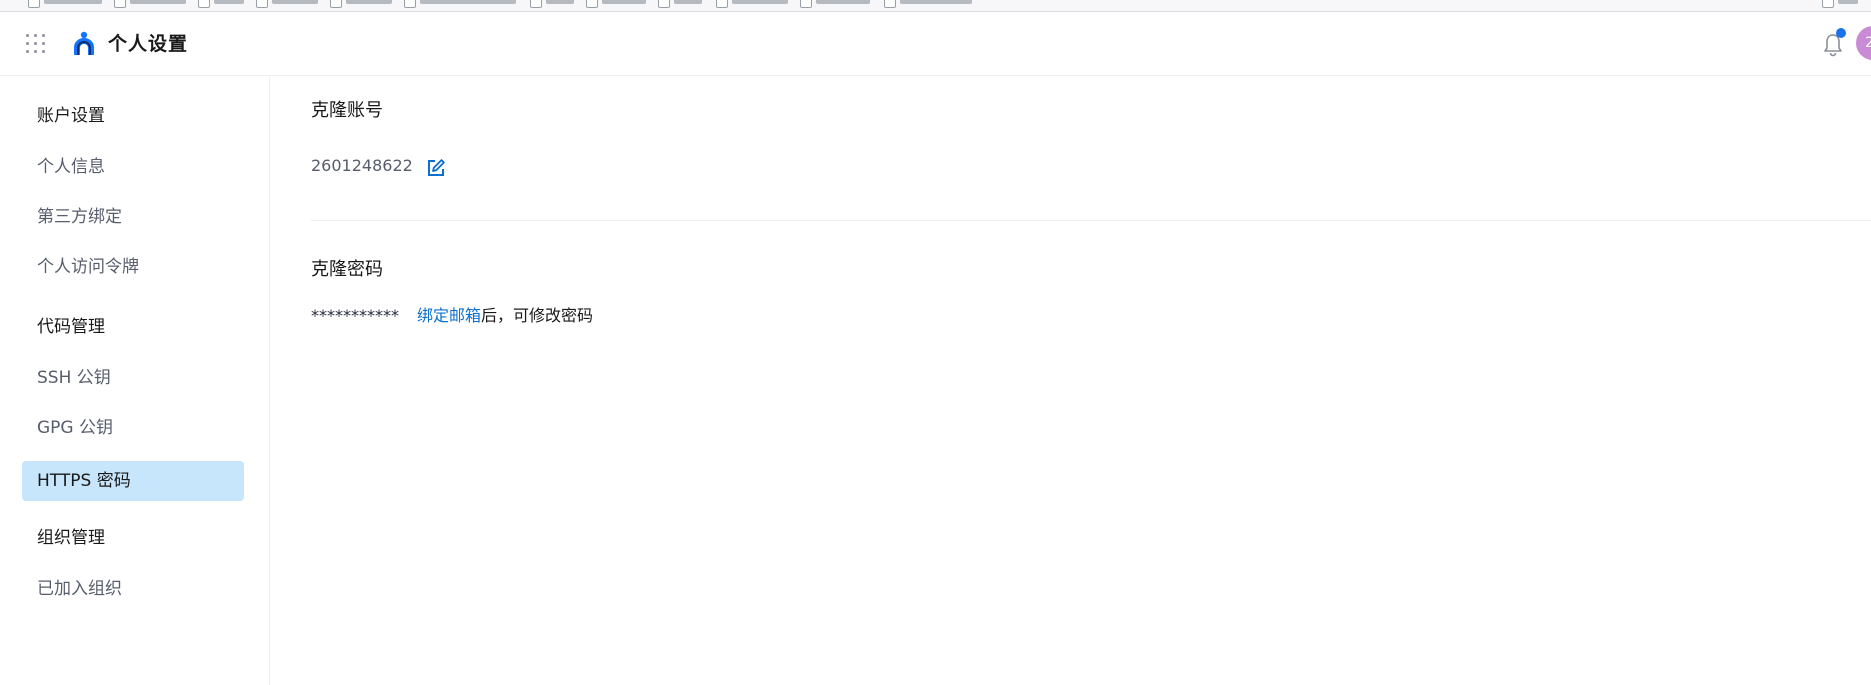 The image size is (1871, 685). What do you see at coordinates (436, 168) in the screenshot?
I see `edit-icon` at bounding box center [436, 168].